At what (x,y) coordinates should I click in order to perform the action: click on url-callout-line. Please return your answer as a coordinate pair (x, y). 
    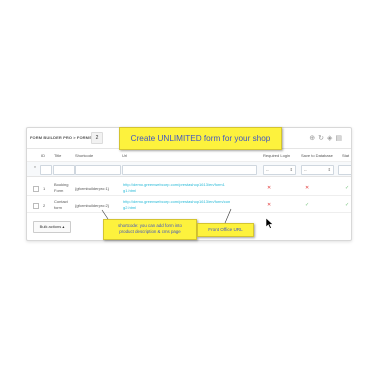
    Looking at the image, I should click on (228, 216).